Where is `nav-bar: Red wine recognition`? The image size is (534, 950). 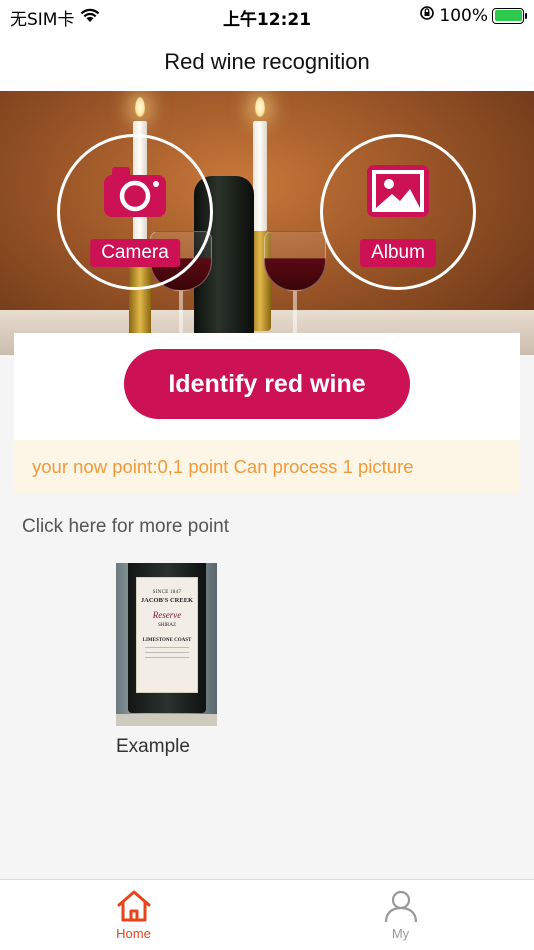 nav-bar: Red wine recognition is located at coordinates (267, 61).